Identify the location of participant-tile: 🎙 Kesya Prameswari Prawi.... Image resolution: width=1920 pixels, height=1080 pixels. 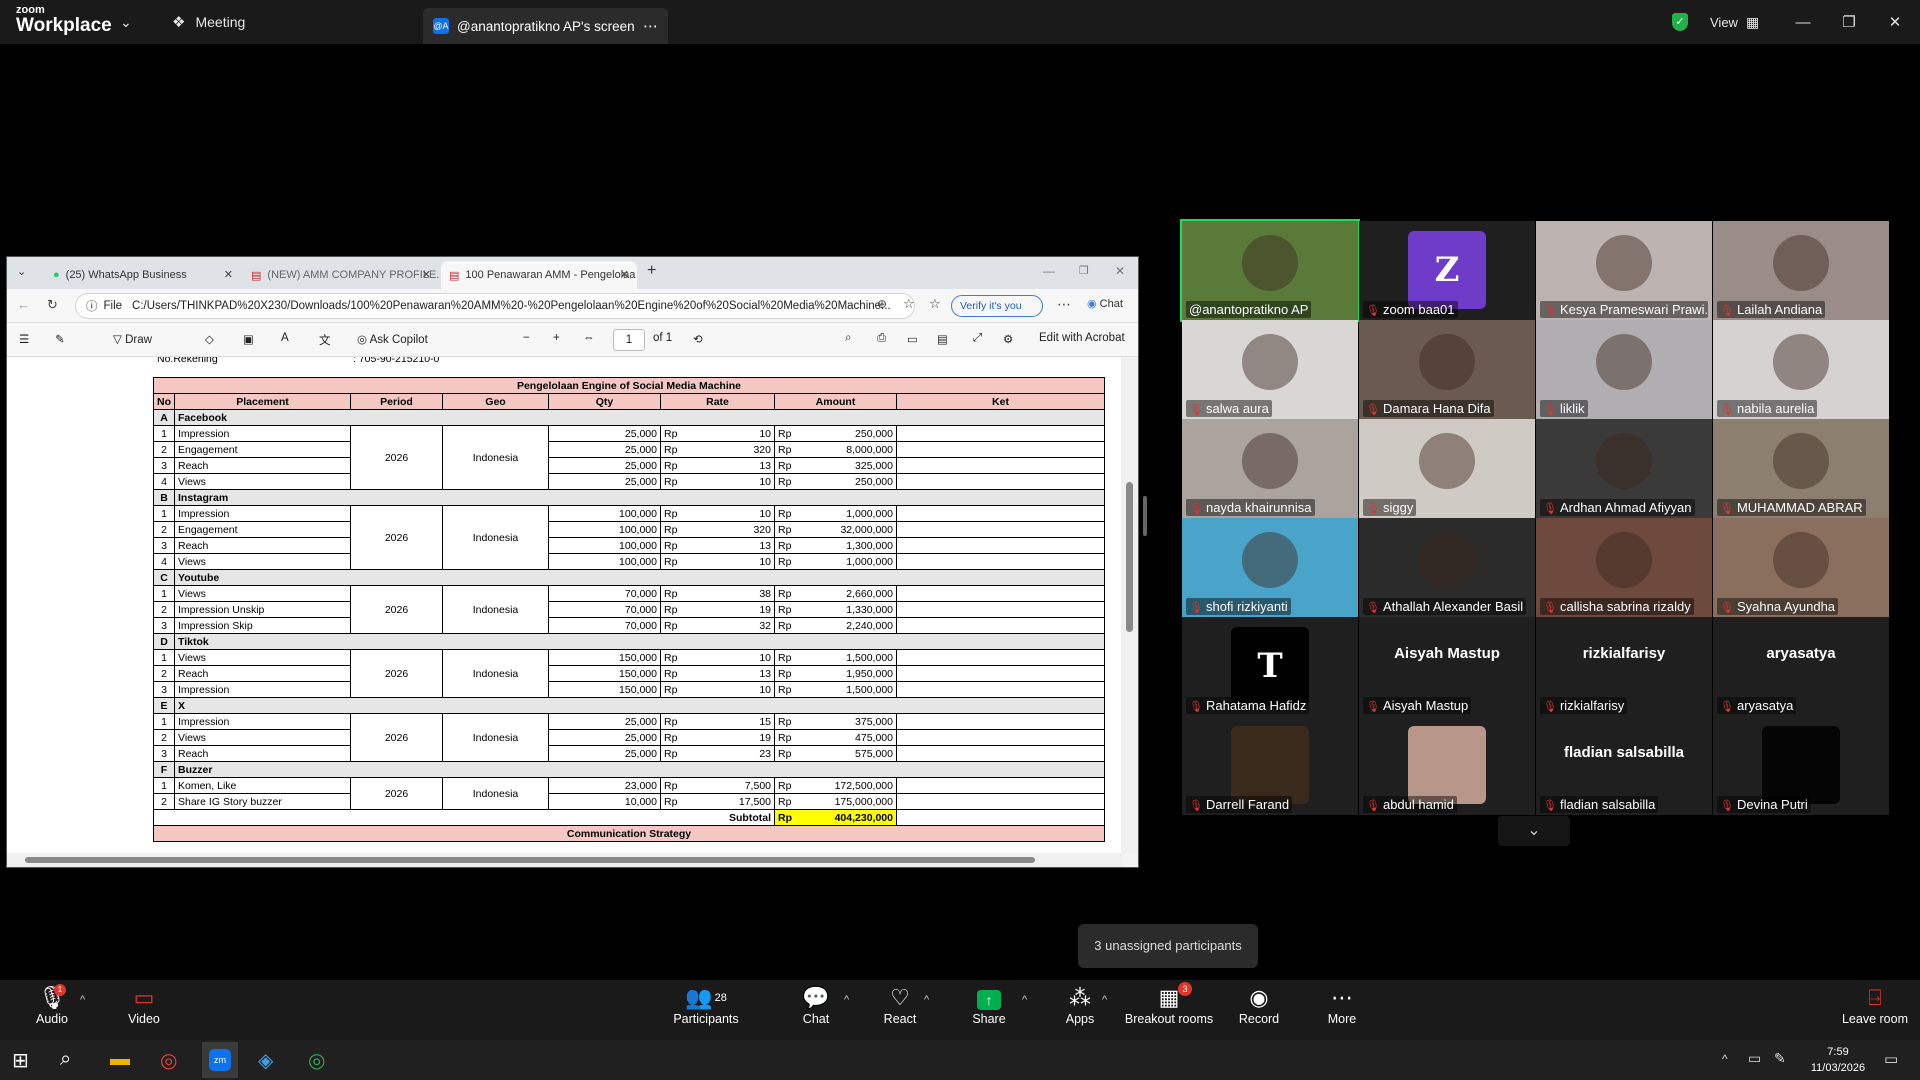
(1624, 270).